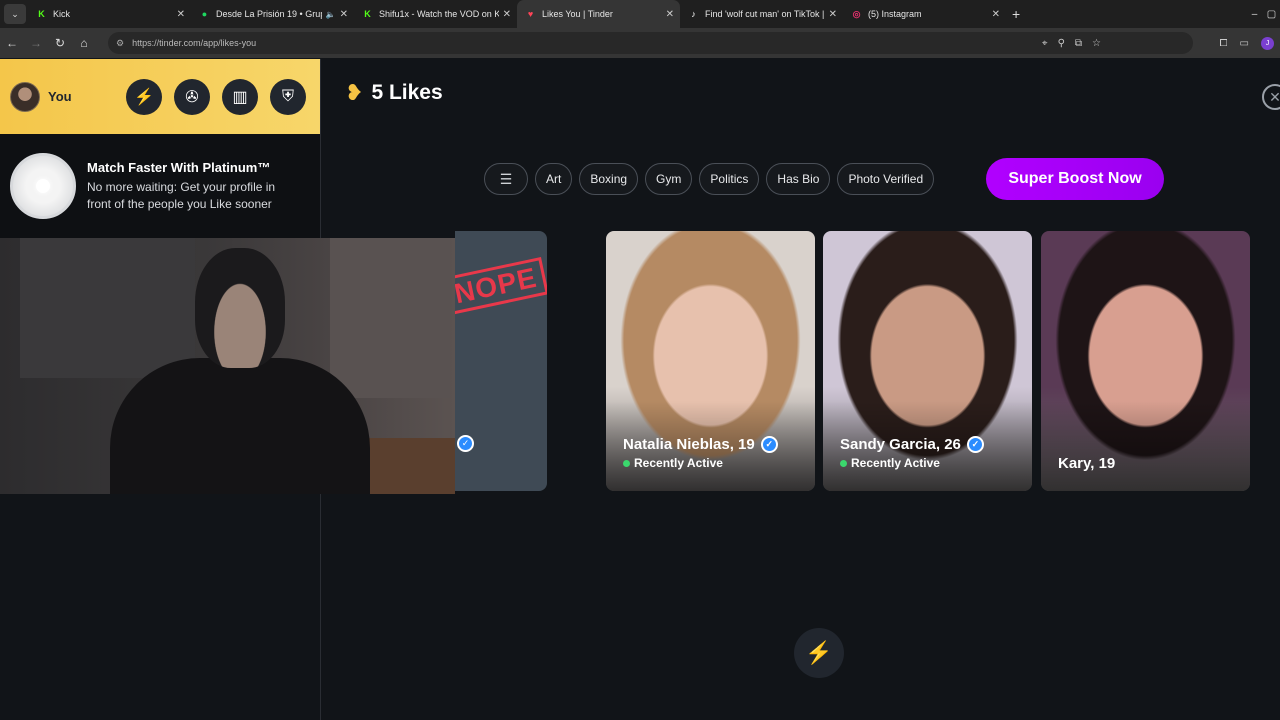 Image resolution: width=1280 pixels, height=720 pixels. What do you see at coordinates (240, 96) in the screenshot?
I see `passport-icon: ▥` at bounding box center [240, 96].